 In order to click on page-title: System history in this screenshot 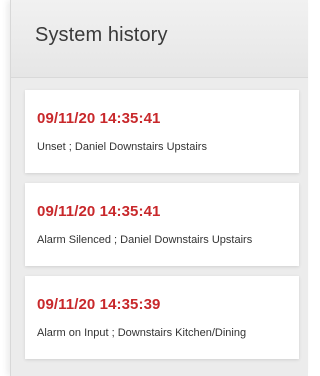, I will do `click(101, 35)`.